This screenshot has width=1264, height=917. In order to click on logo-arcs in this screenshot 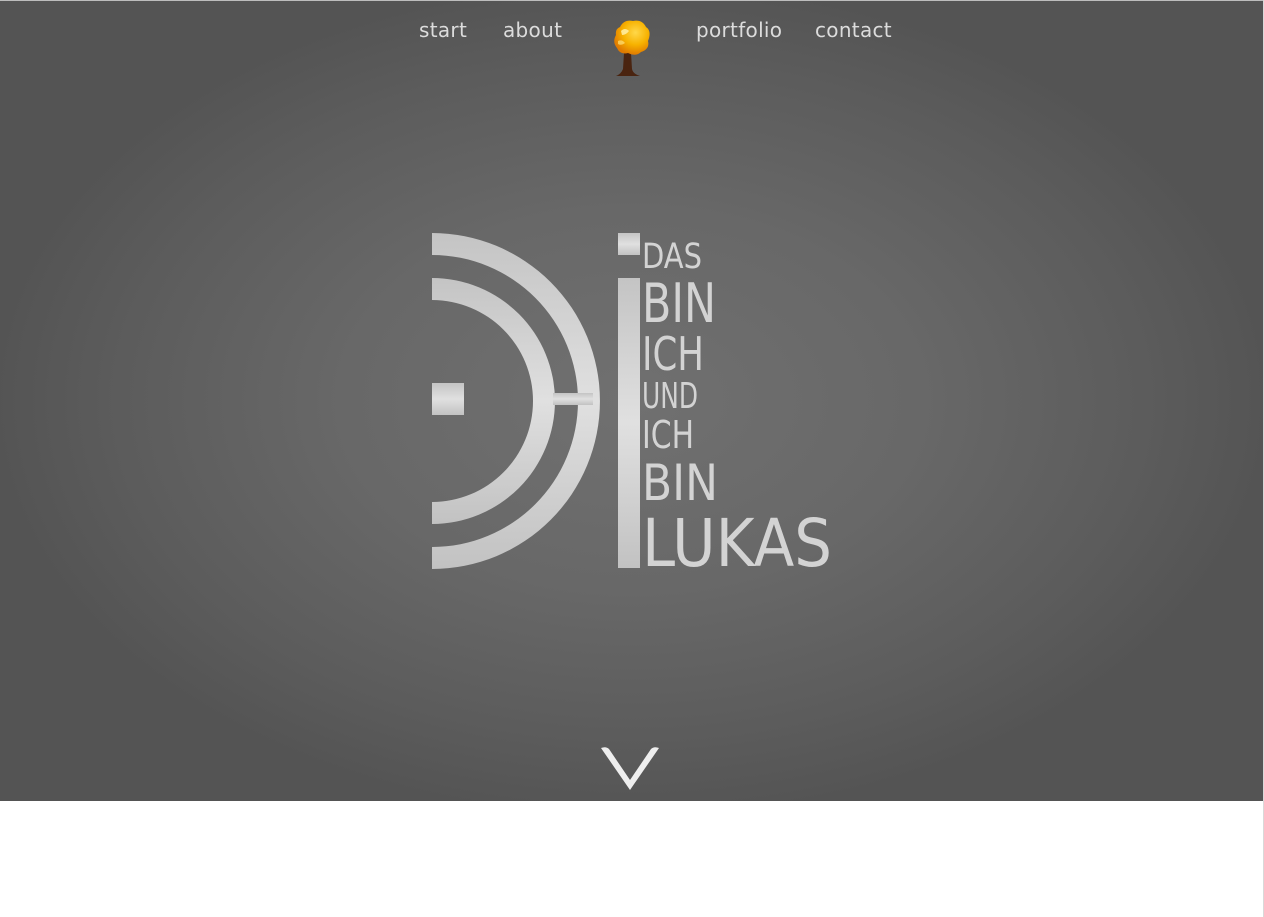, I will do `click(516, 401)`.